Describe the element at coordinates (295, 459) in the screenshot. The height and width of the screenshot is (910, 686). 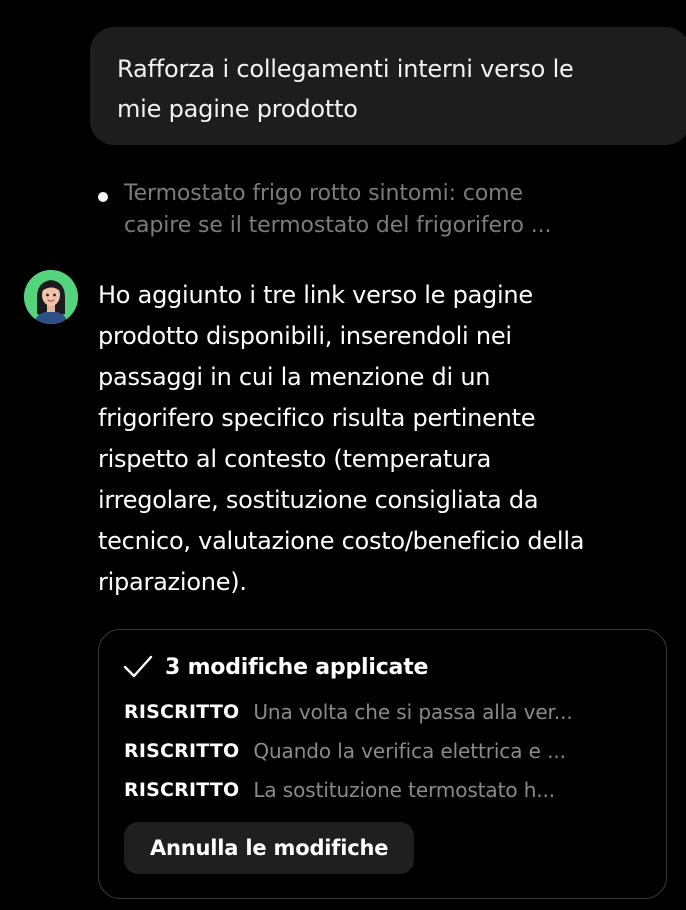
I see `assistant-line: rispetto al contesto (temperatura` at that location.